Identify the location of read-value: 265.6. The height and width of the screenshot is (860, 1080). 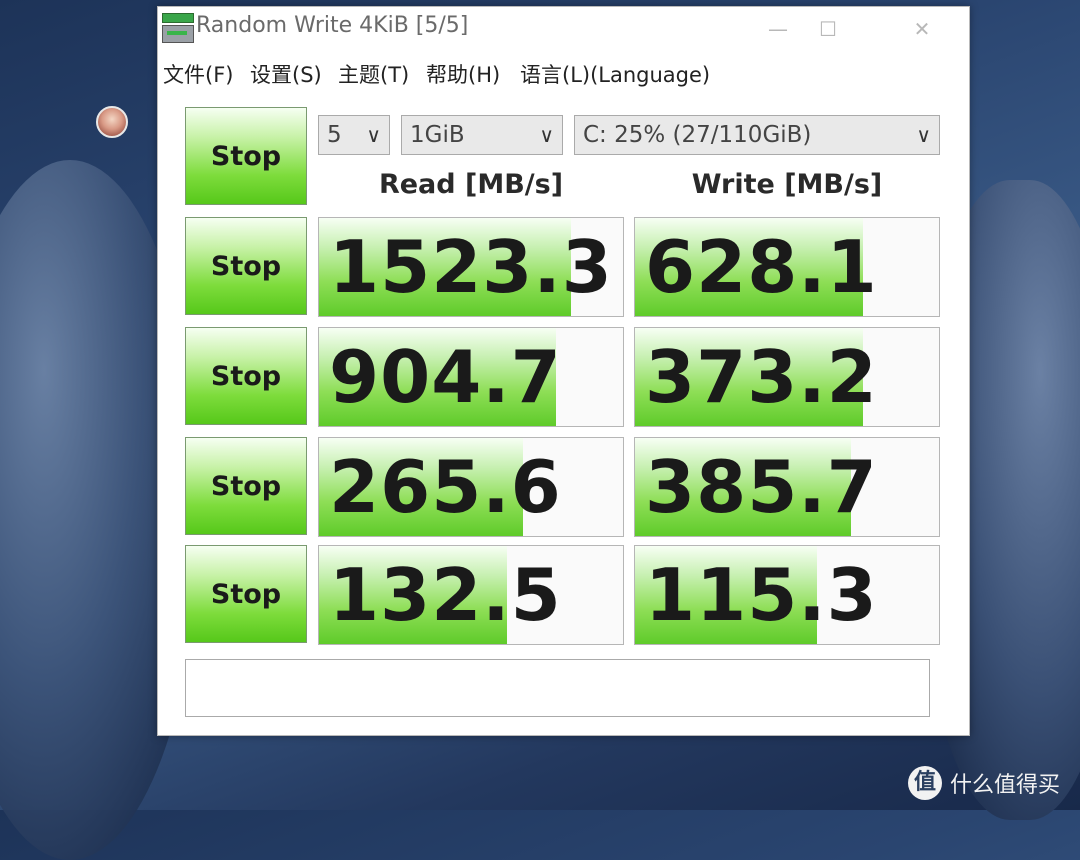
(445, 487).